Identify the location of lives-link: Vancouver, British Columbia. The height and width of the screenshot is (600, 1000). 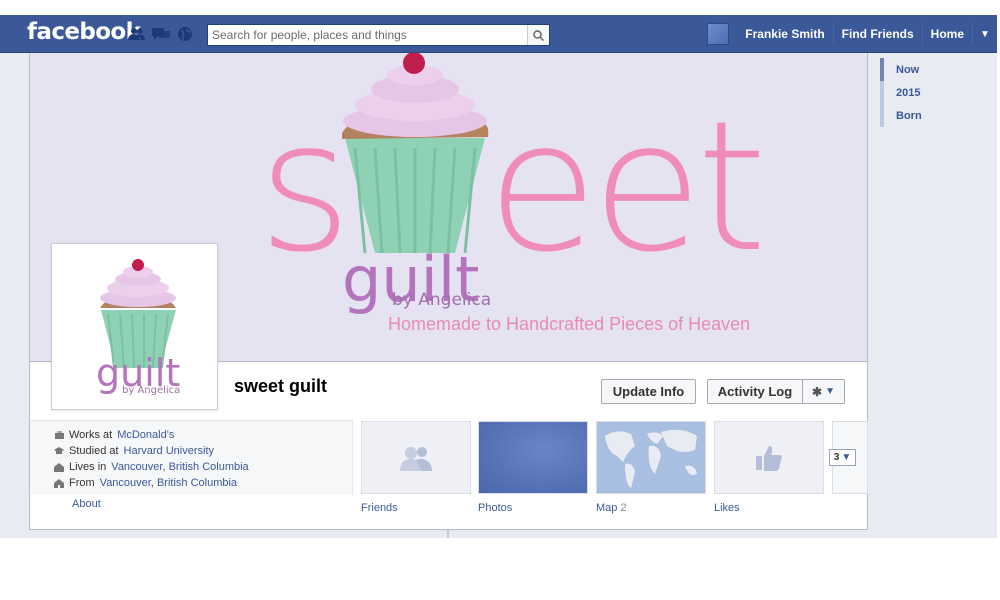
(179, 467).